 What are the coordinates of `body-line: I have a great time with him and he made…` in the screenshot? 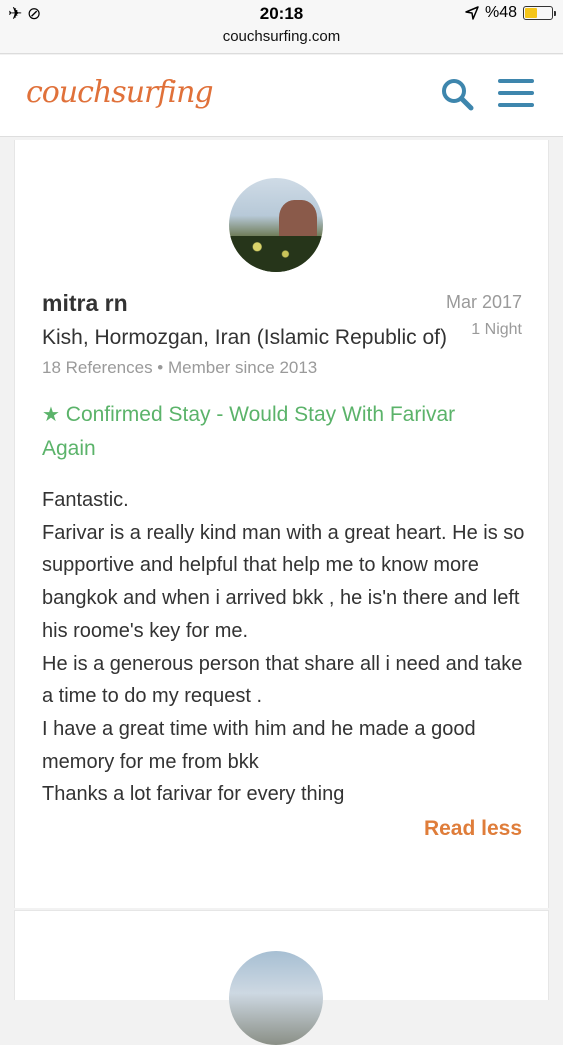 It's located at (259, 745).